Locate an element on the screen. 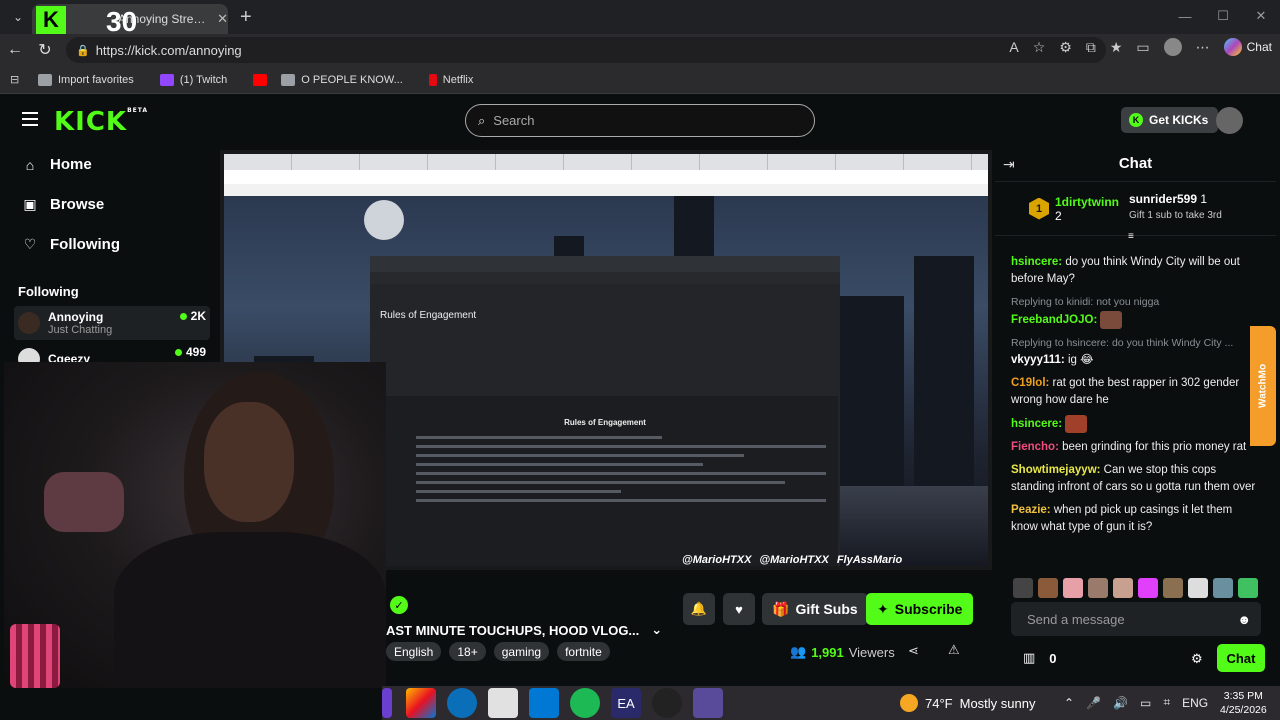 Image resolution: width=1280 pixels, height=720 pixels. sidebar-item-following: ♡ Following is located at coordinates (71, 244).